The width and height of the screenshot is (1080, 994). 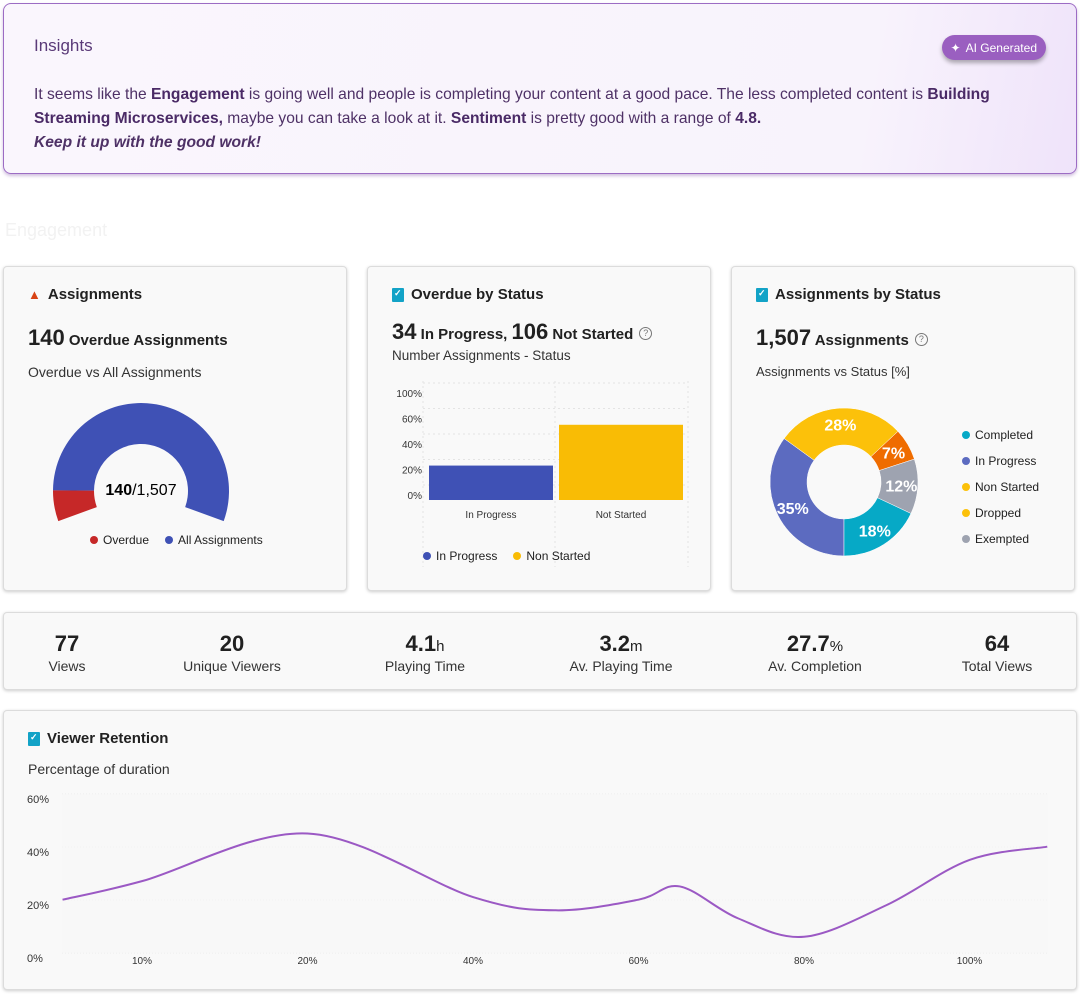 I want to click on x-tick-label: 40%, so click(x=473, y=961).